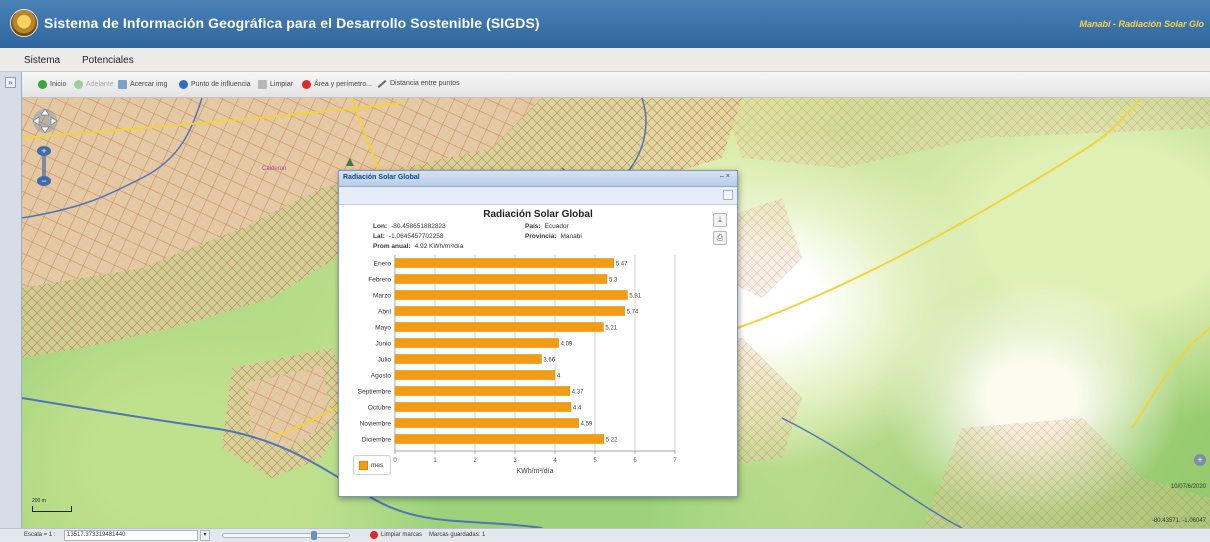  Describe the element at coordinates (11, 307) in the screenshot. I see `collapsed-side-panel: »` at that location.